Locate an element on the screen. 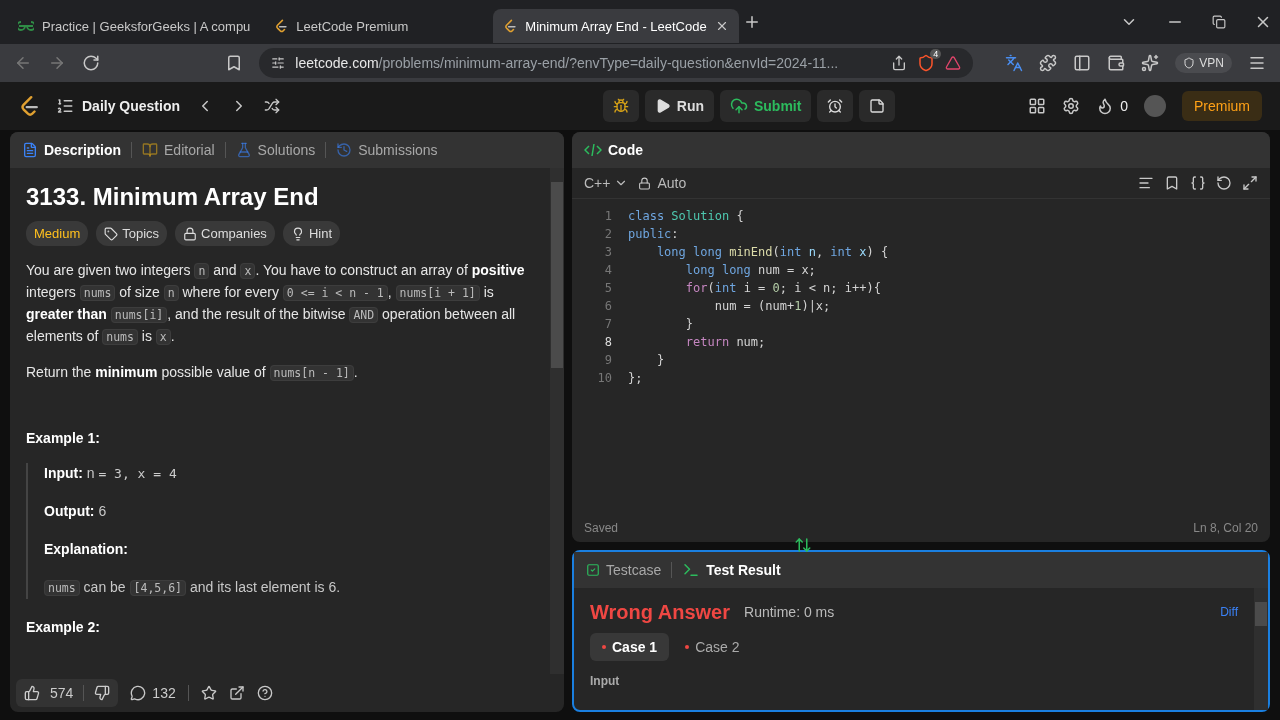 The height and width of the screenshot is (720, 1280). forward-icon is located at coordinates (57, 63).